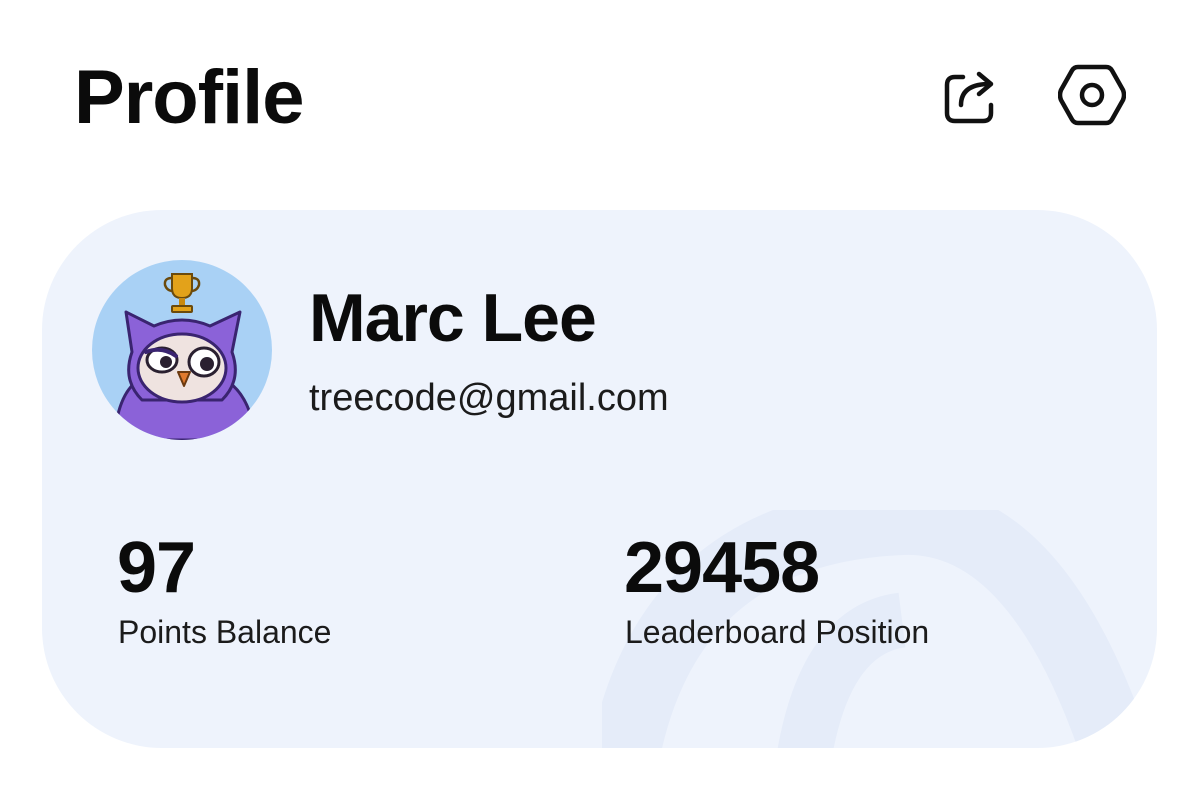  What do you see at coordinates (722, 568) in the screenshot?
I see `leaderboard-position-value: 29458` at bounding box center [722, 568].